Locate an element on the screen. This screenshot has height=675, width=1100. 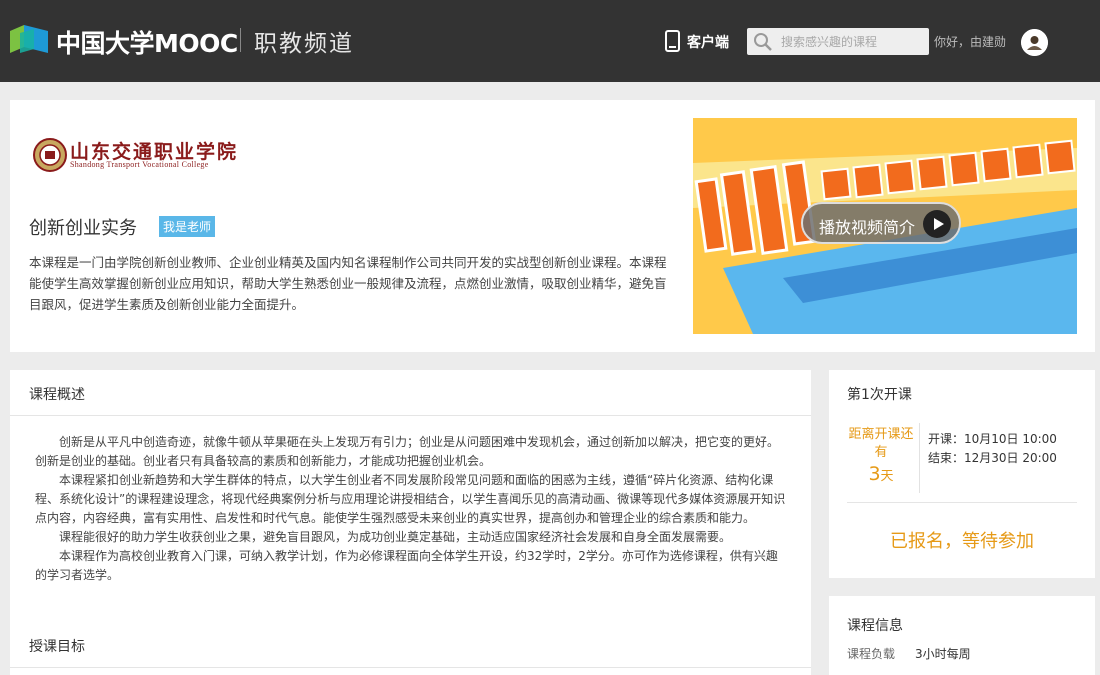
session-start-time: 开课：10月10日 10:00 is located at coordinates (992, 439).